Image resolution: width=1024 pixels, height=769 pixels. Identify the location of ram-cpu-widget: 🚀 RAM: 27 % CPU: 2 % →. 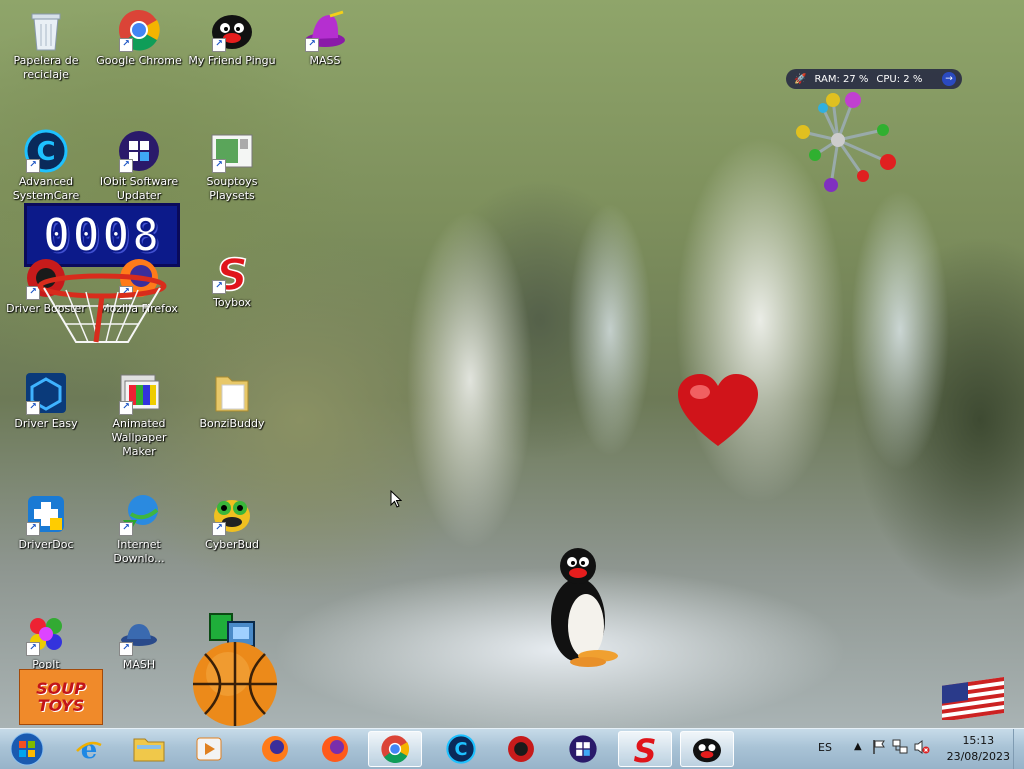
(874, 79).